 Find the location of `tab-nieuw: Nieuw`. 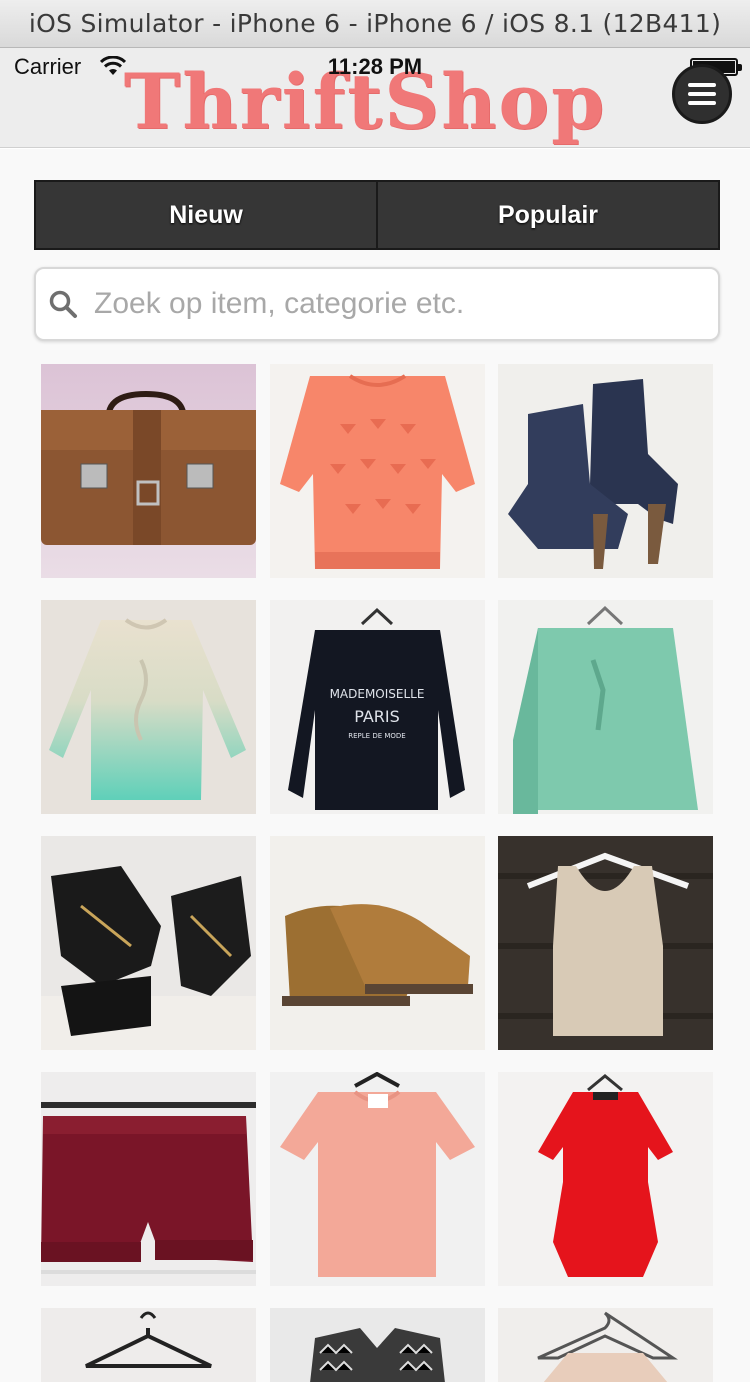

tab-nieuw: Nieuw is located at coordinates (206, 215).